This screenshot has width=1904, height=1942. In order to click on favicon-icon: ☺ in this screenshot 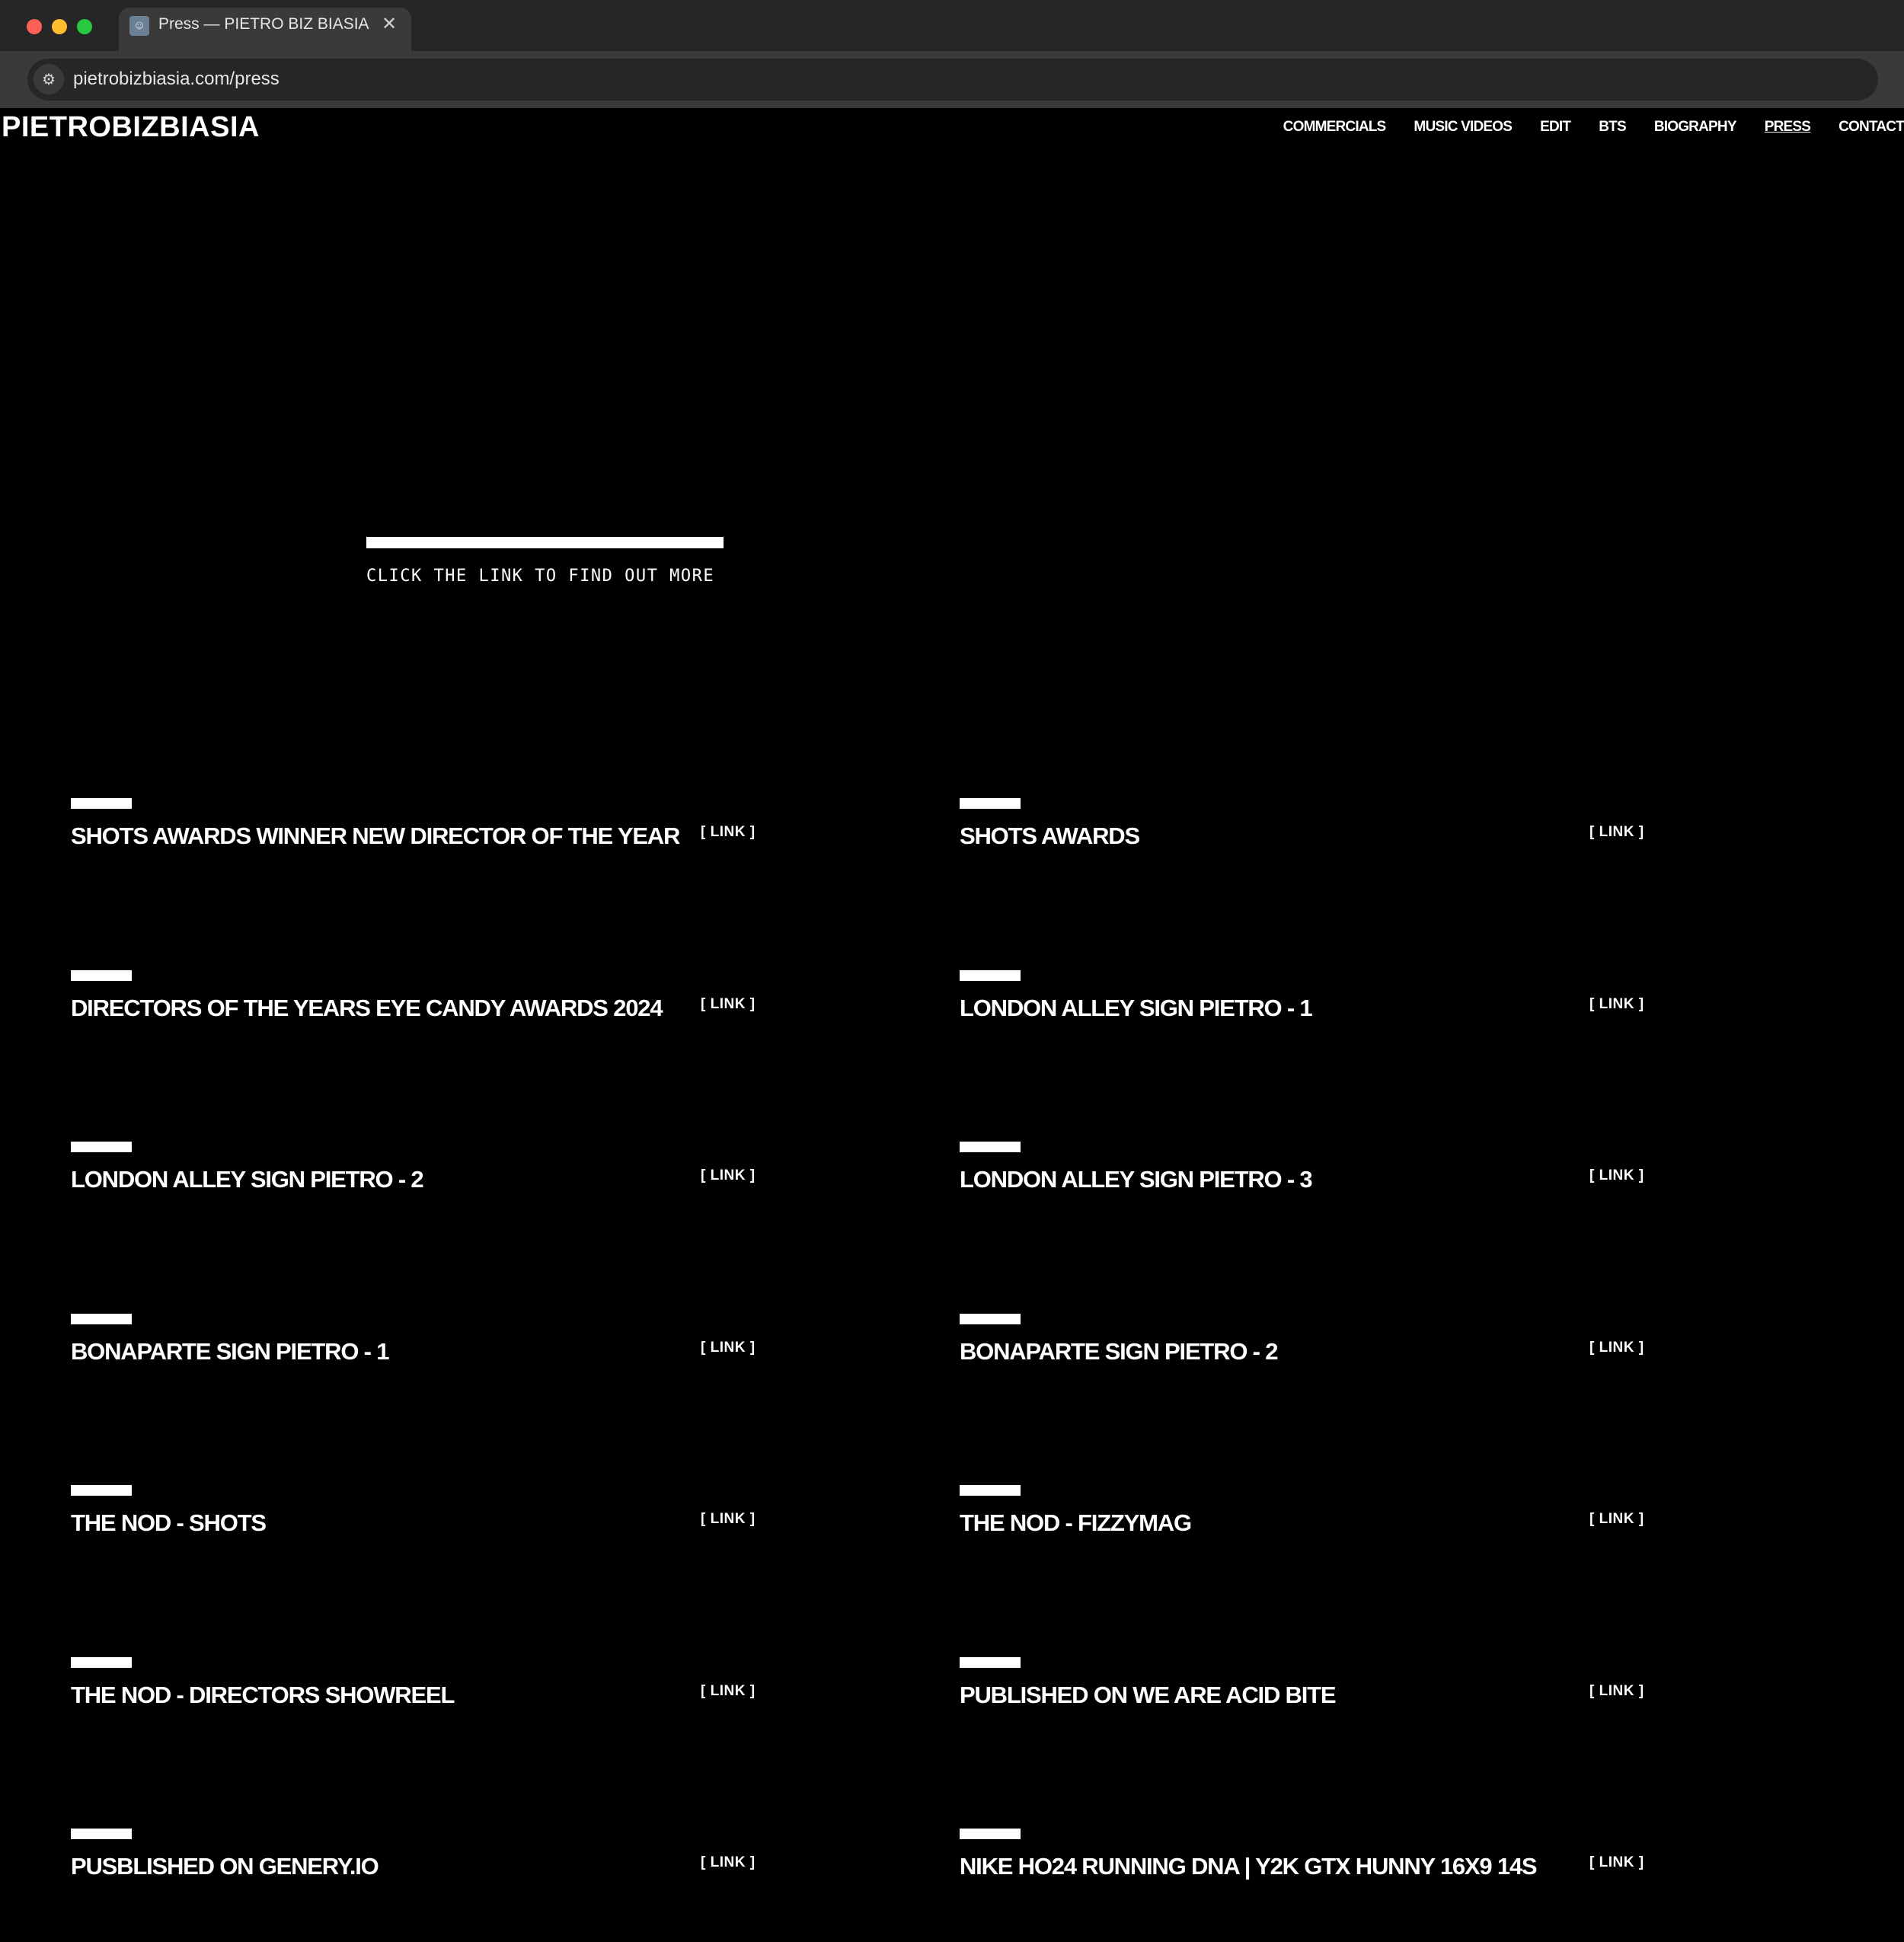, I will do `click(139, 26)`.